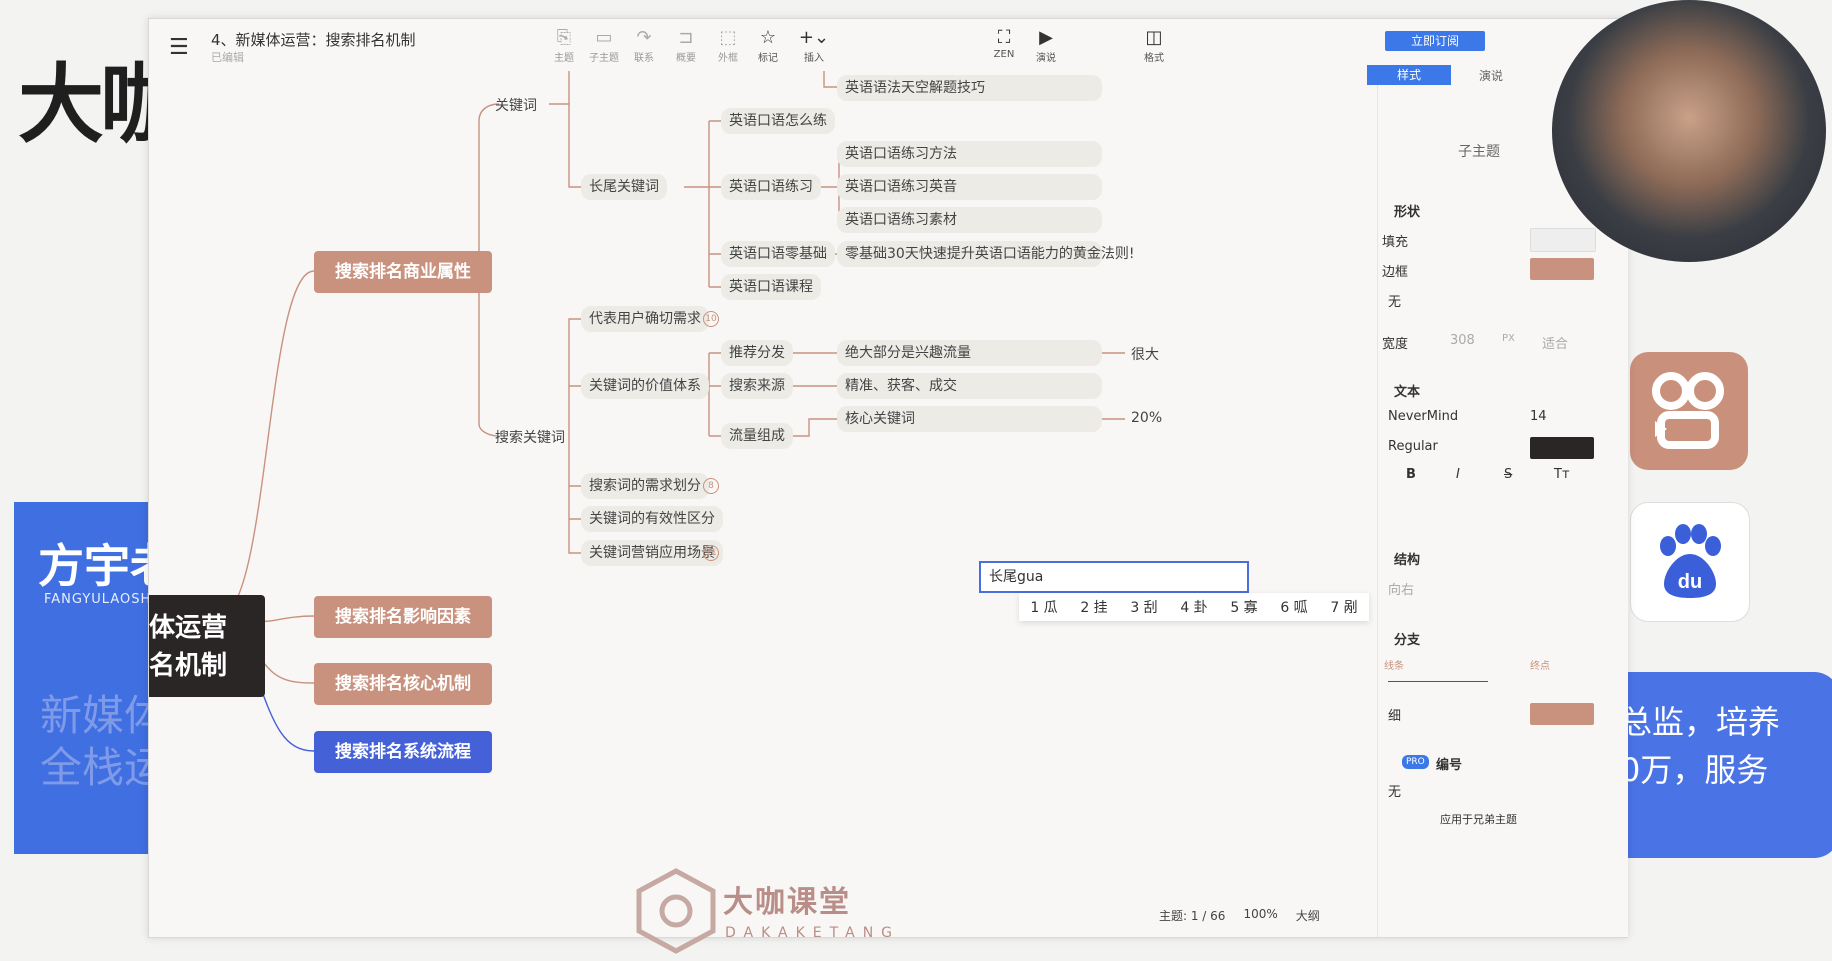 The image size is (1832, 961). Describe the element at coordinates (227, 57) in the screenshot. I see `document-status: 已编辑` at that location.